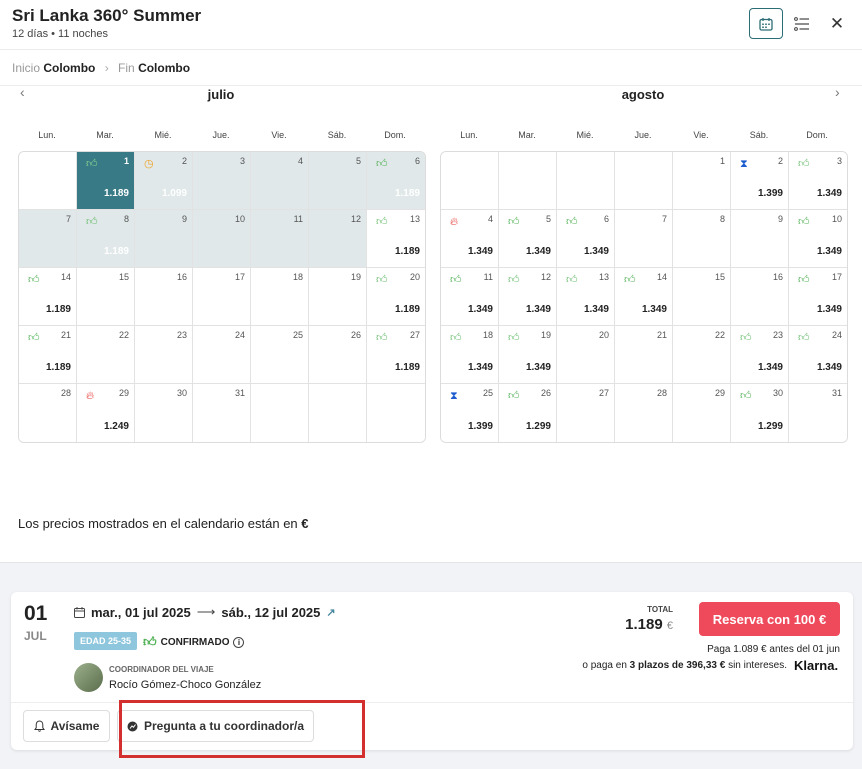  What do you see at coordinates (297, 277) in the screenshot?
I see `day-number: 18` at bounding box center [297, 277].